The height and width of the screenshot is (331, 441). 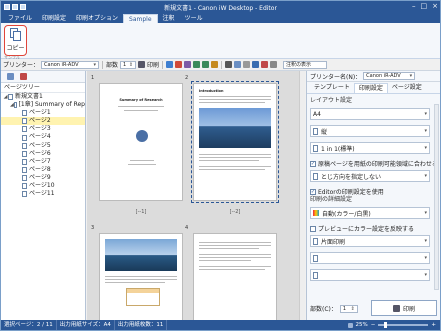 What do you see at coordinates (179, 64) in the screenshot?
I see `delete-page-icon` at bounding box center [179, 64].